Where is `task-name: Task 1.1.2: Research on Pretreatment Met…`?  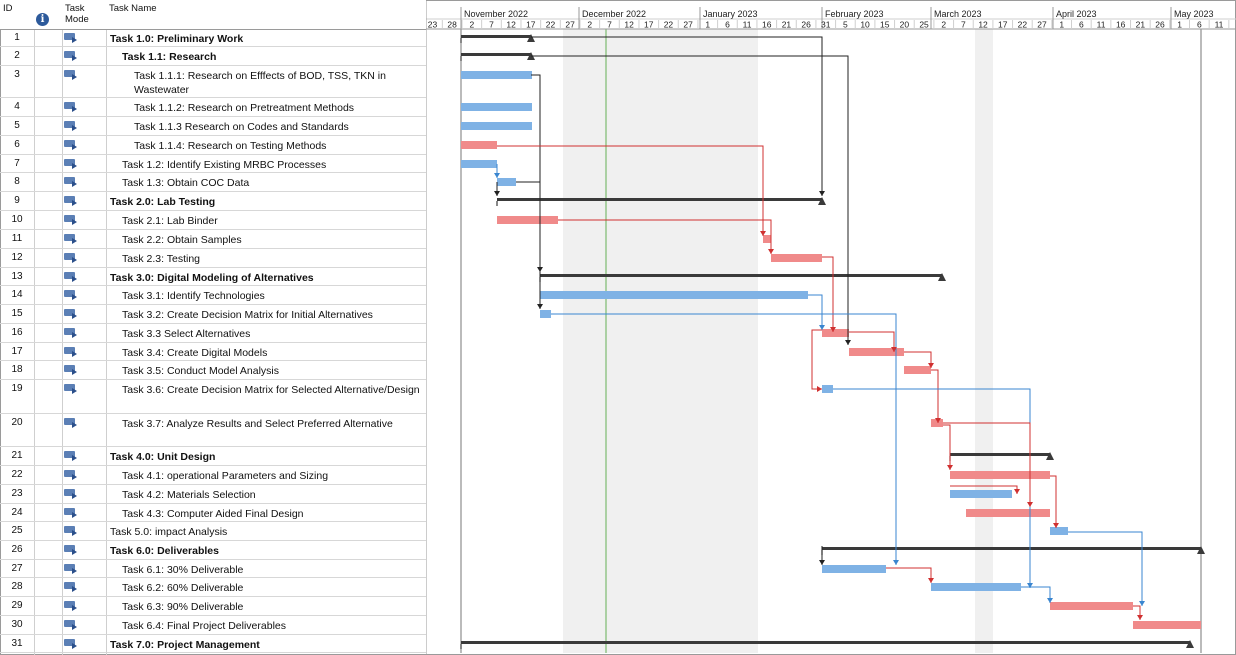 task-name: Task 1.1.2: Research on Pretreatment Met… is located at coordinates (278, 108).